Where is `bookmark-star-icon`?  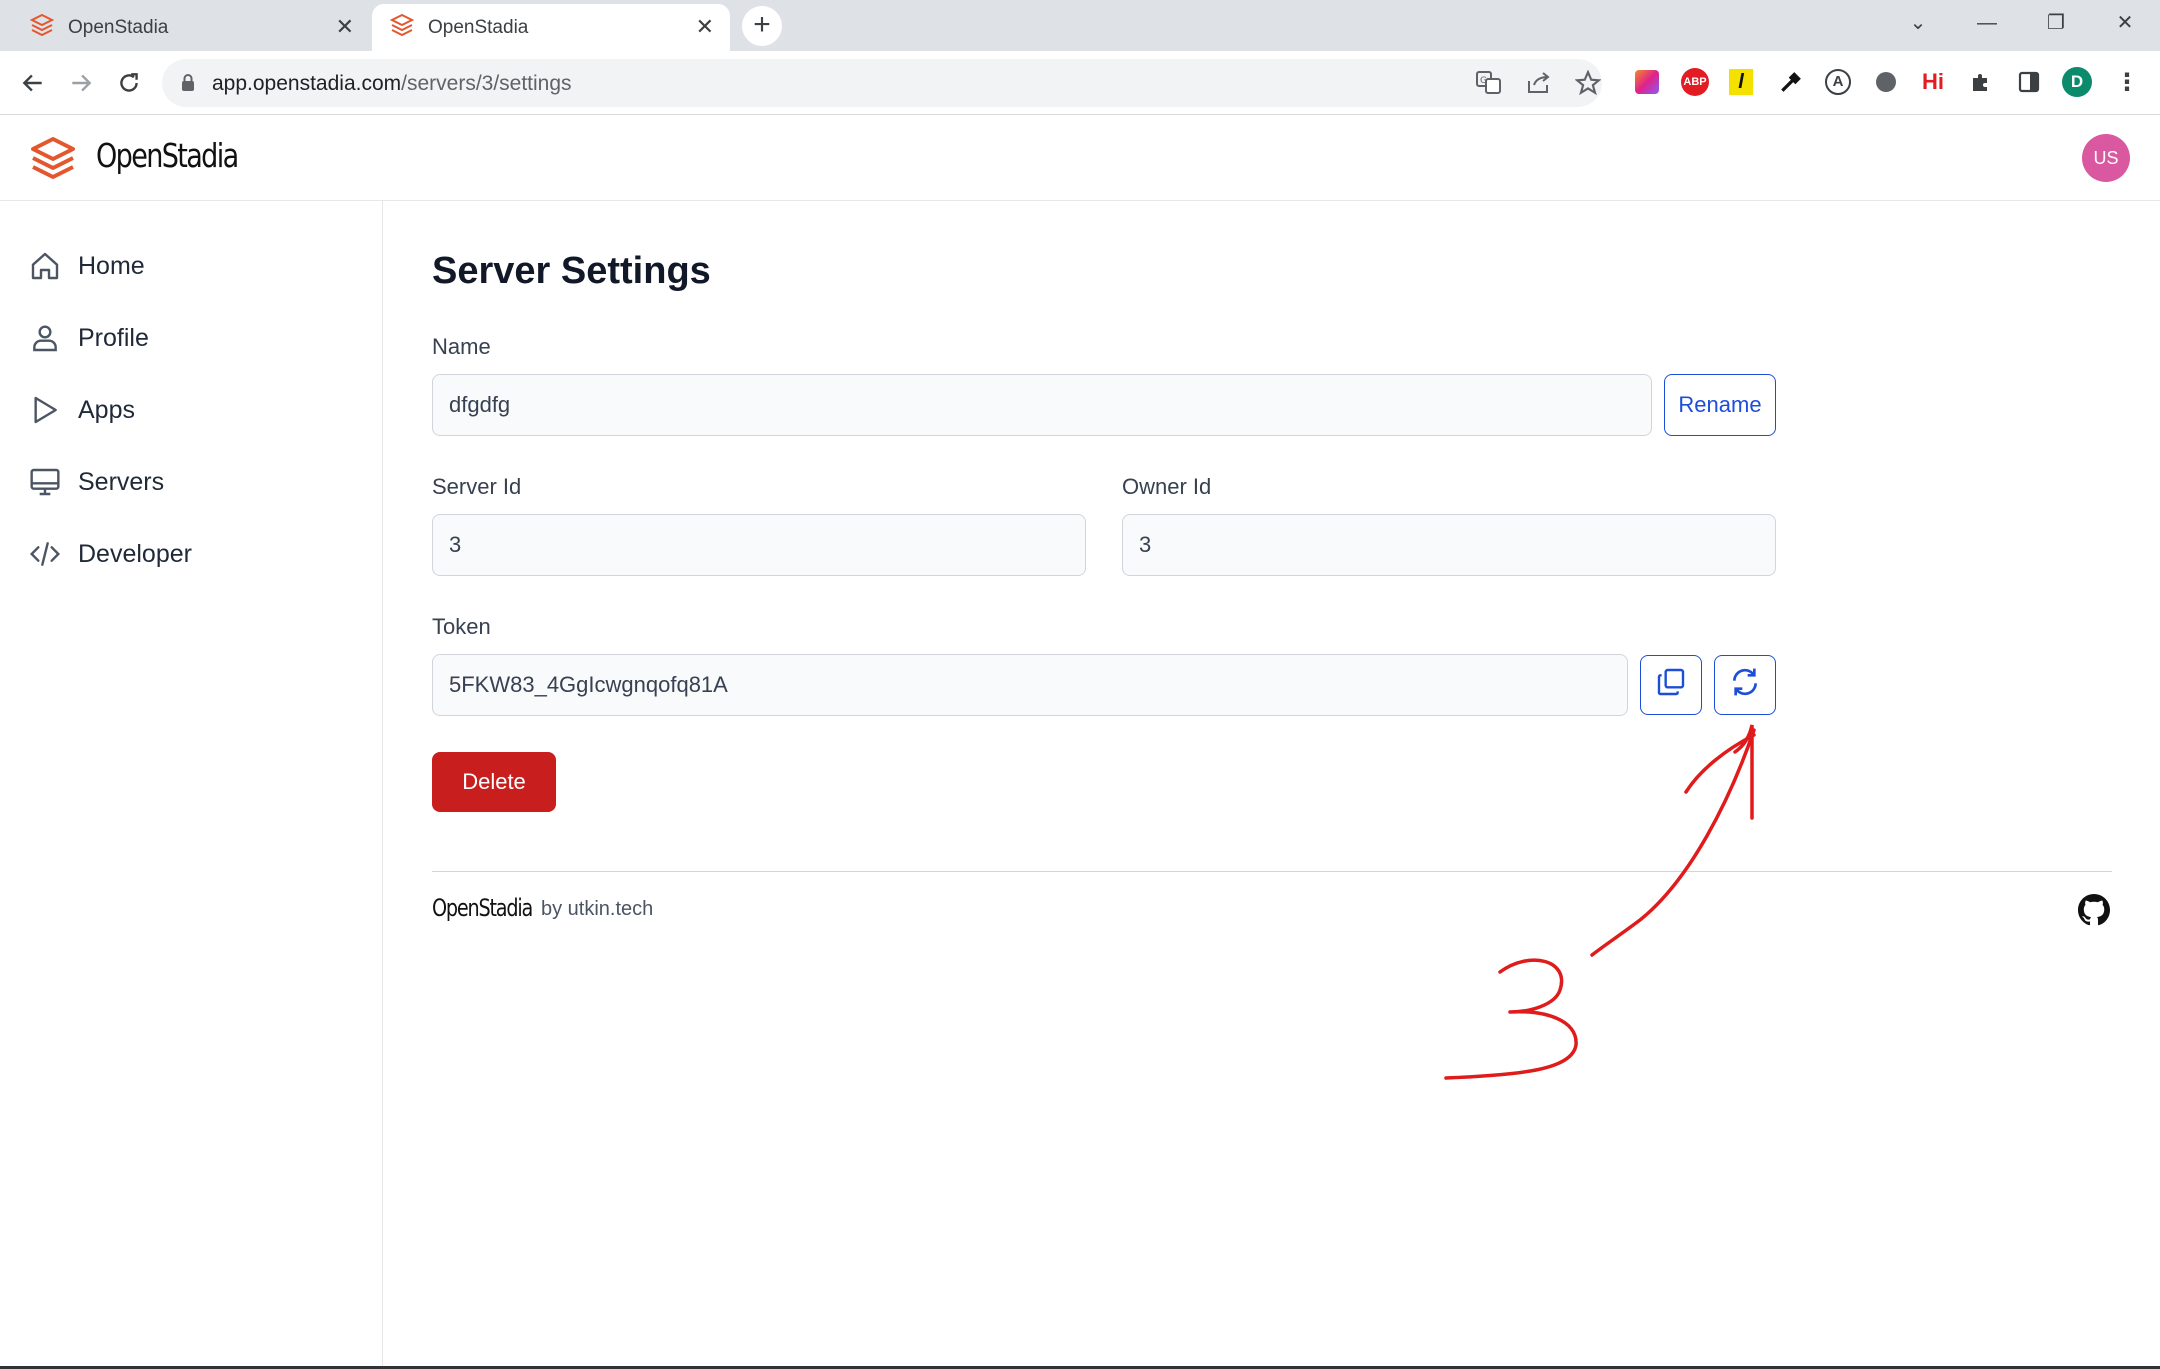 bookmark-star-icon is located at coordinates (1588, 85).